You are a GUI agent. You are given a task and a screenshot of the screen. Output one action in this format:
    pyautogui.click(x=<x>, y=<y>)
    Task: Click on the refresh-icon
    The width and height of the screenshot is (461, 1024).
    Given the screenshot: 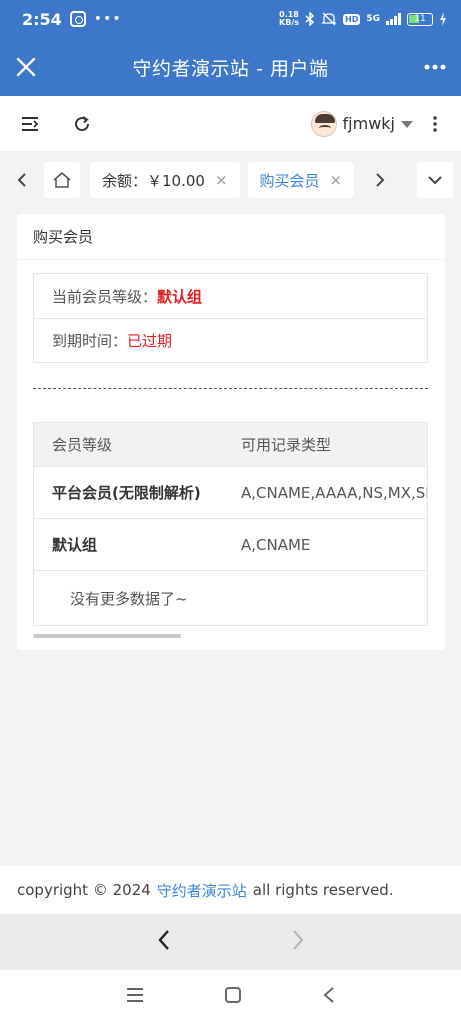 What is the action you would take?
    pyautogui.click(x=82, y=123)
    